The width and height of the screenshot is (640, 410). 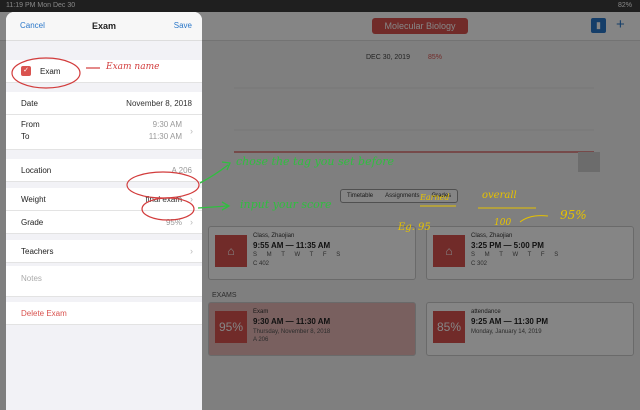 I want to click on weight-row: Weight final exam ›, so click(x=104, y=199).